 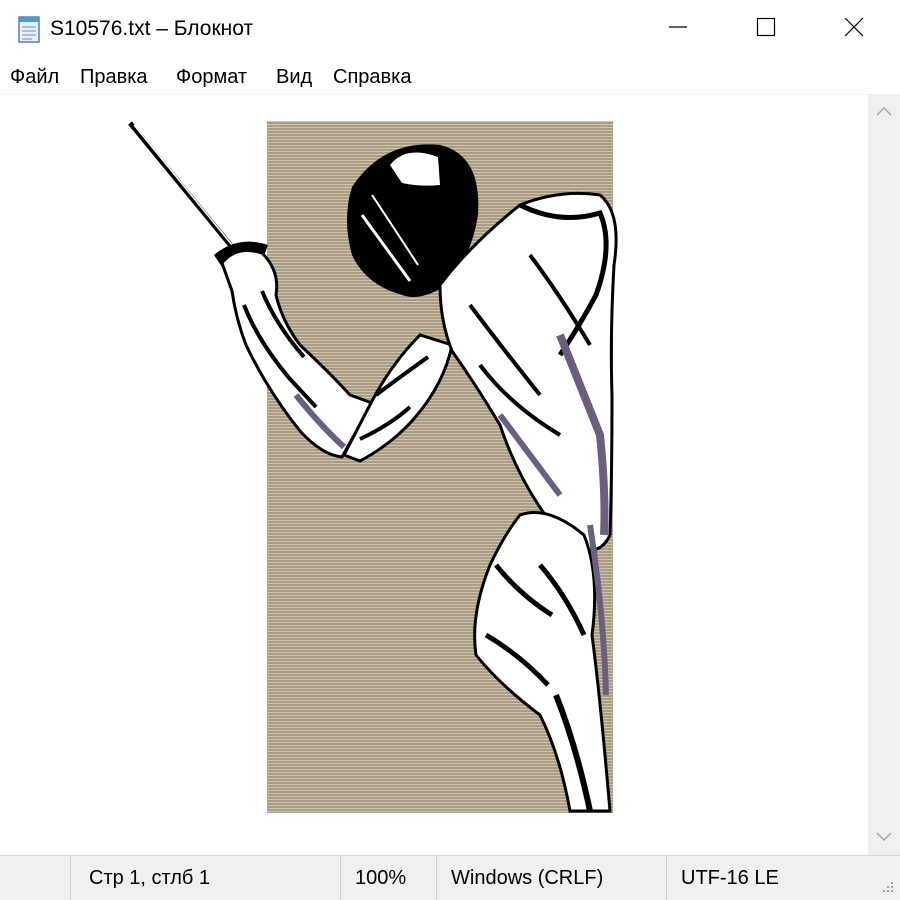 What do you see at coordinates (34, 77) in the screenshot?
I see `menu-file: Файл` at bounding box center [34, 77].